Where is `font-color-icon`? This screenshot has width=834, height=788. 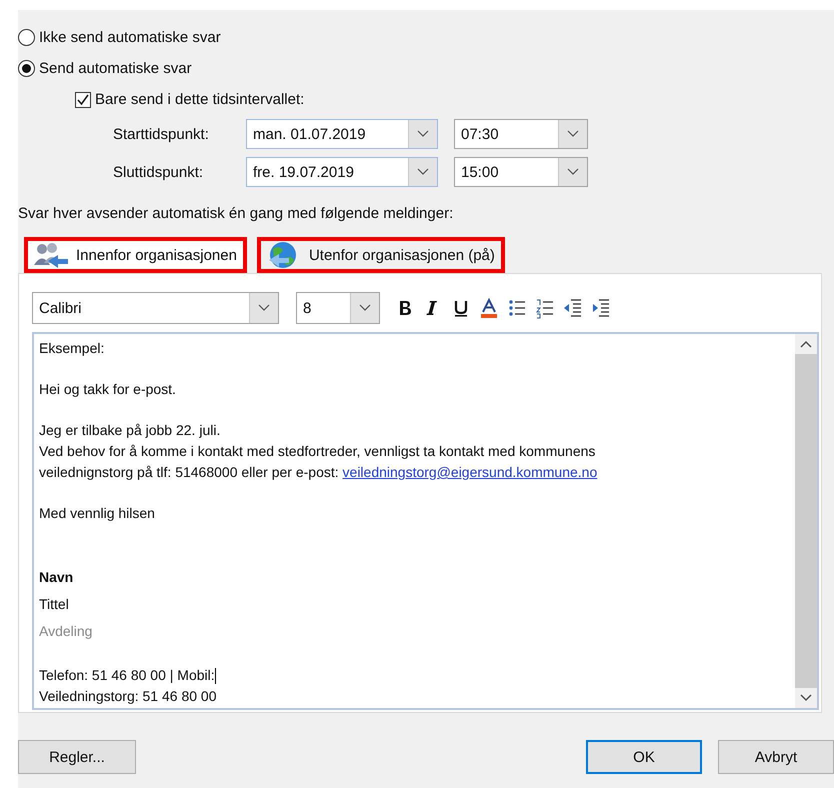
font-color-icon is located at coordinates (489, 308).